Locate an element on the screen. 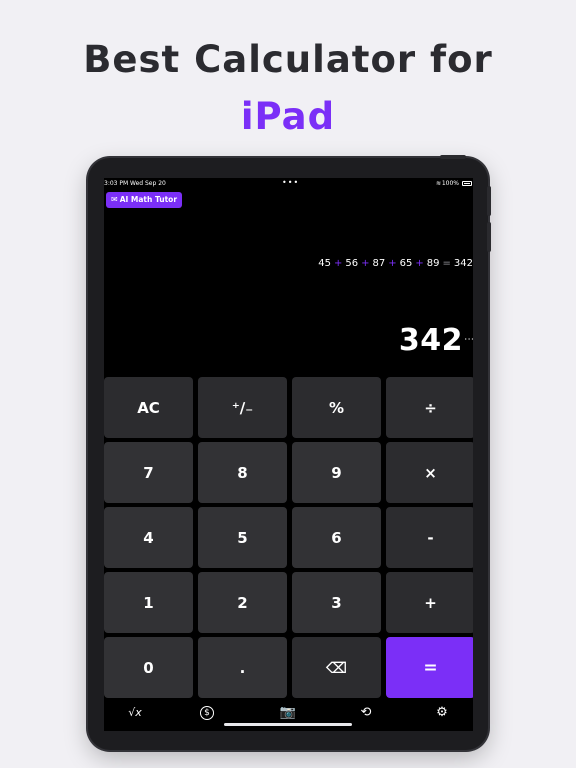 The image size is (576, 768). digit-1-button: 1 is located at coordinates (148, 602).